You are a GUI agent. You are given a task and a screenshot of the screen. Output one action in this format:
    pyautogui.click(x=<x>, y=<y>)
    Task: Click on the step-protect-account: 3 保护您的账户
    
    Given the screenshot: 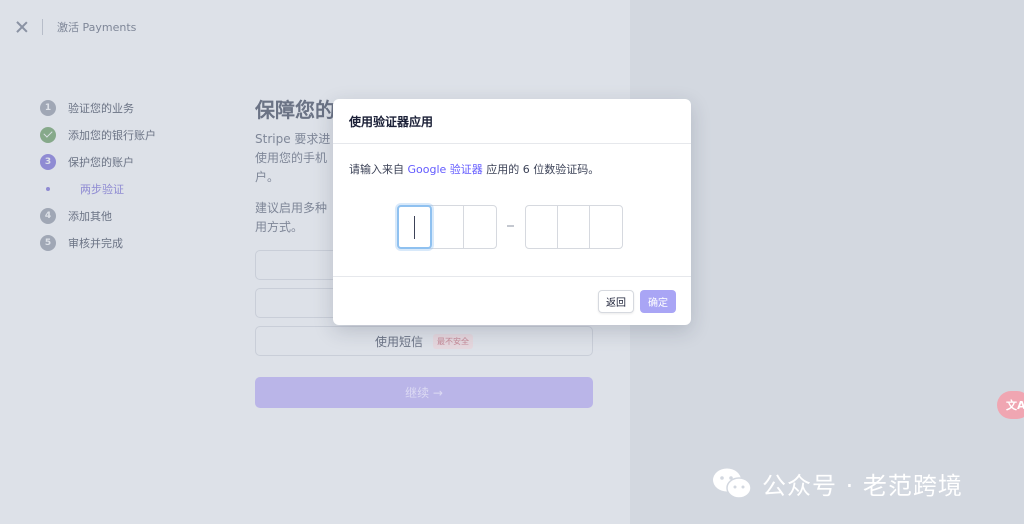 What is the action you would take?
    pyautogui.click(x=98, y=161)
    